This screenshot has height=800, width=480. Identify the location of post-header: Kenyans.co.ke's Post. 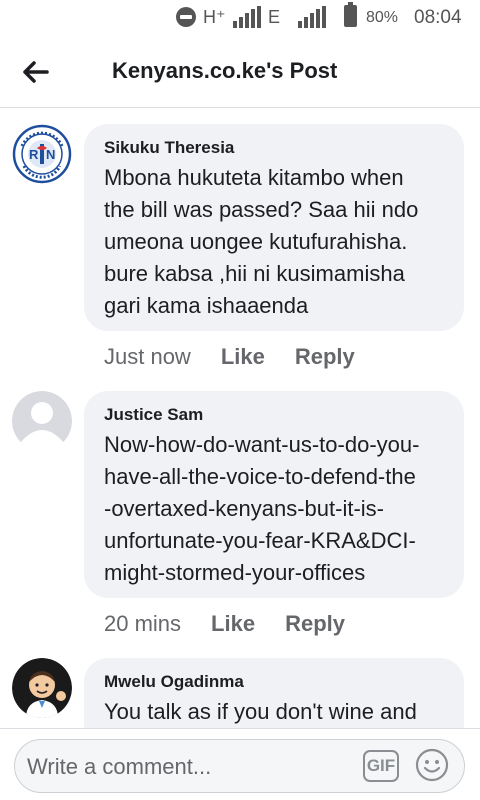
(240, 72).